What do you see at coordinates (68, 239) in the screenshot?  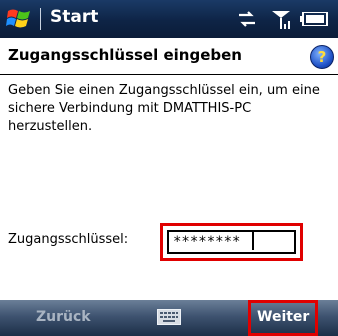 I see `passkey-label: Zugangsschlüssel:` at bounding box center [68, 239].